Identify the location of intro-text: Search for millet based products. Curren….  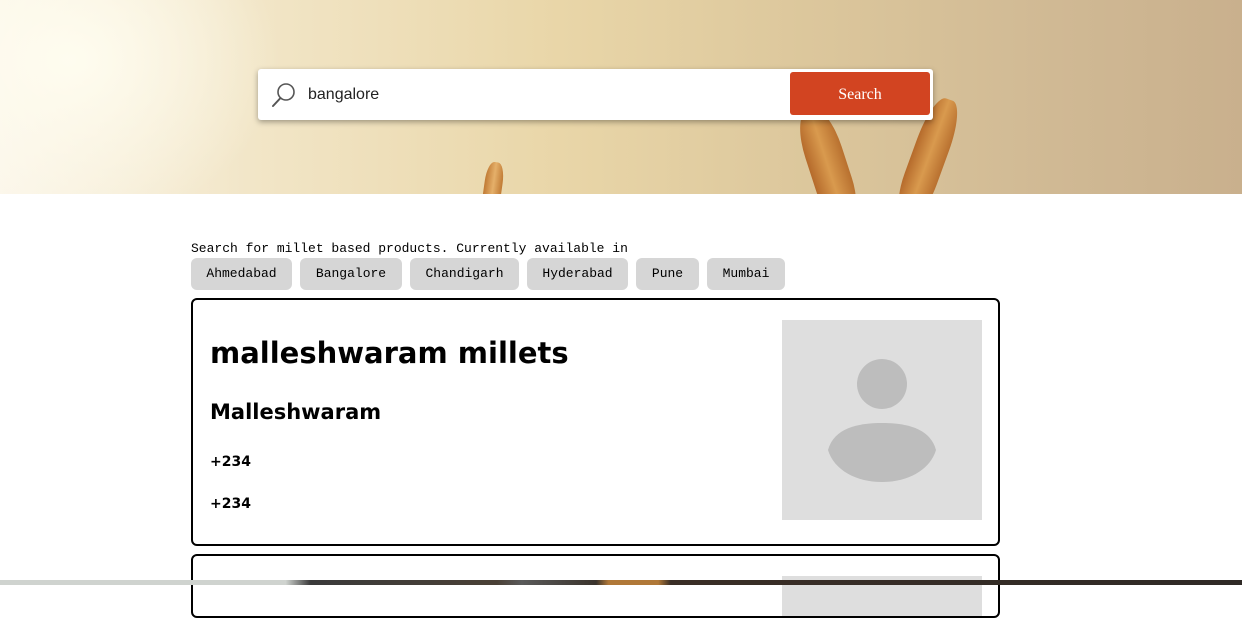
(409, 248).